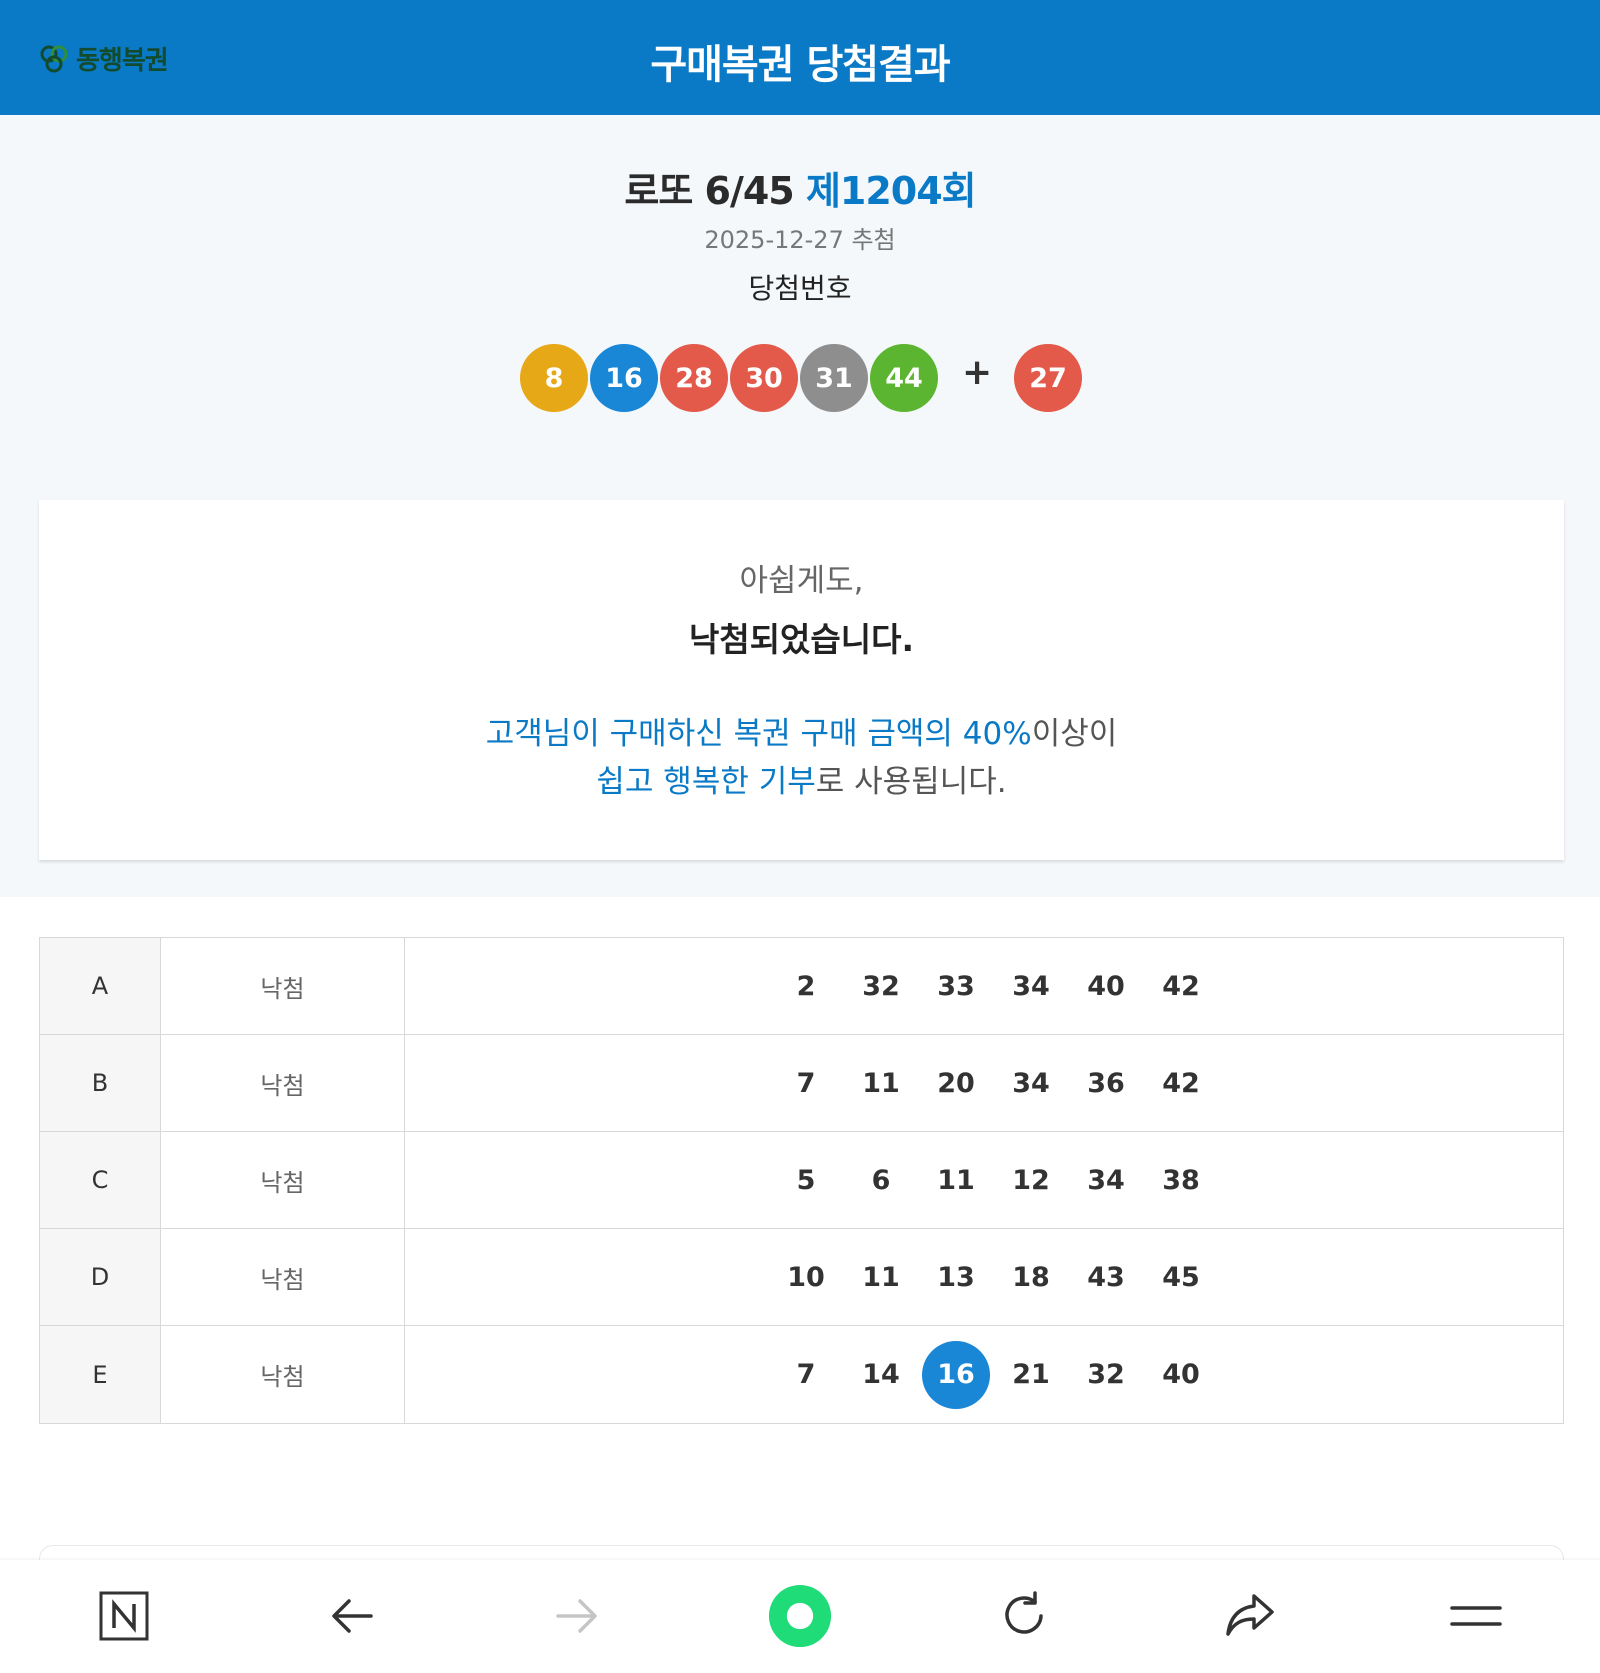 The image size is (1600, 1673). Describe the element at coordinates (764, 378) in the screenshot. I see `winning-ball: 30` at that location.